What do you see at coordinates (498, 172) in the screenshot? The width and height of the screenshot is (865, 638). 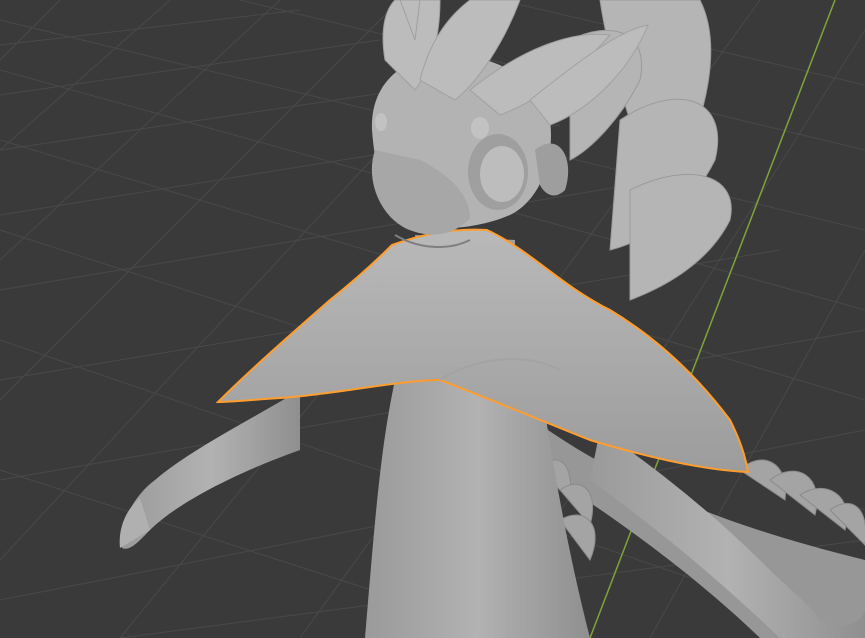 I see `eye` at bounding box center [498, 172].